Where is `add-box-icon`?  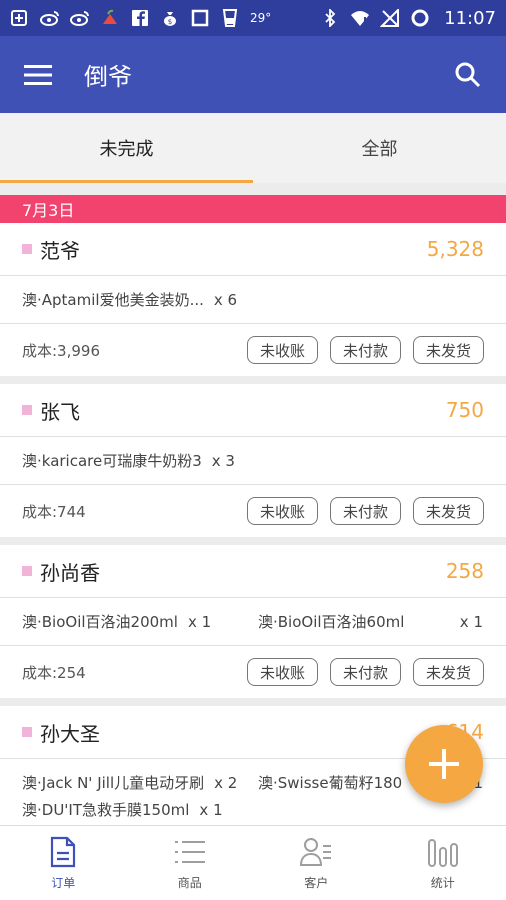 add-box-icon is located at coordinates (20, 18).